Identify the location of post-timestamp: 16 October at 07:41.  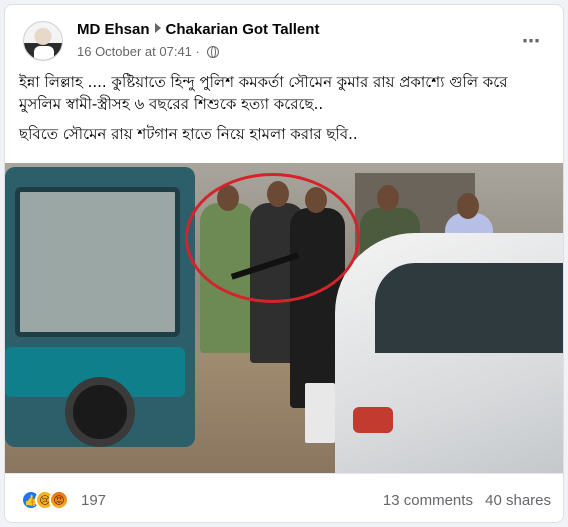
(134, 51).